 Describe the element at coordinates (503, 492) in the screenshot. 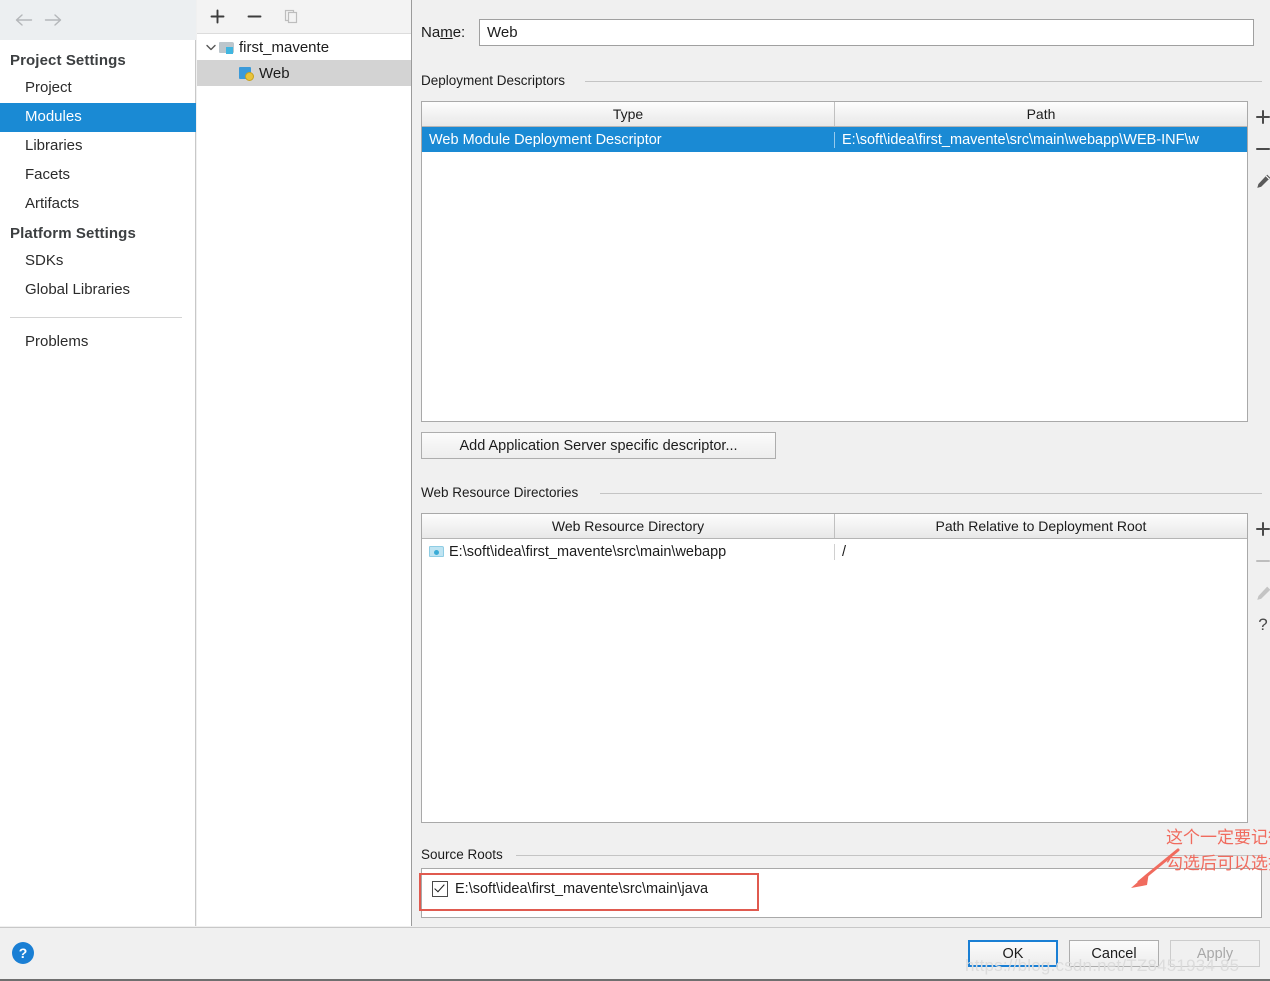

I see `web-resource-directories-title: Web Resource Directories` at that location.